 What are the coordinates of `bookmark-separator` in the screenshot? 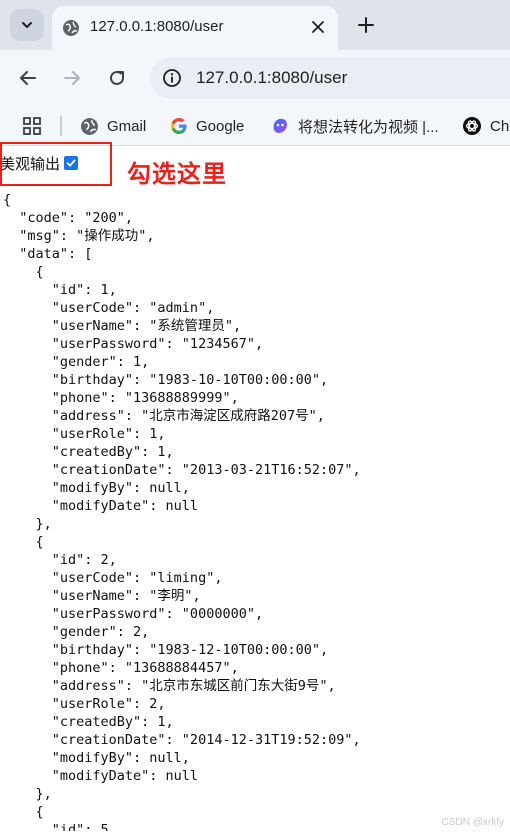 It's located at (61, 126).